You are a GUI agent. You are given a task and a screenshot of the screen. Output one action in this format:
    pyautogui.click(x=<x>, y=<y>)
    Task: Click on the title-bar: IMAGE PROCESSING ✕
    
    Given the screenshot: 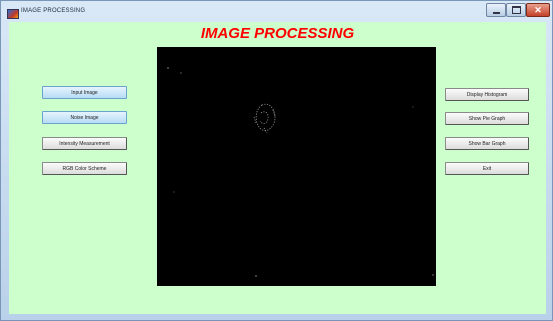 What is the action you would take?
    pyautogui.click(x=276, y=12)
    